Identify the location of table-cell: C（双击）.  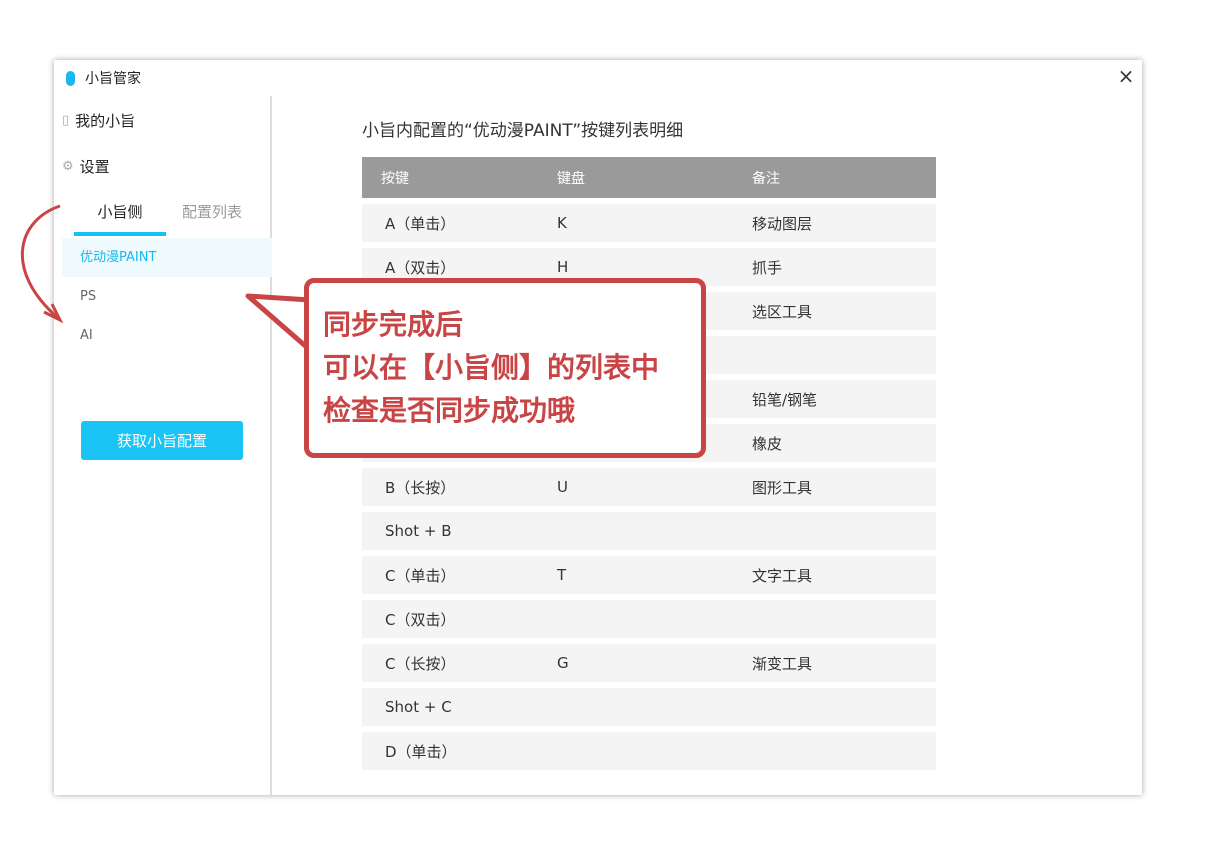
(420, 619).